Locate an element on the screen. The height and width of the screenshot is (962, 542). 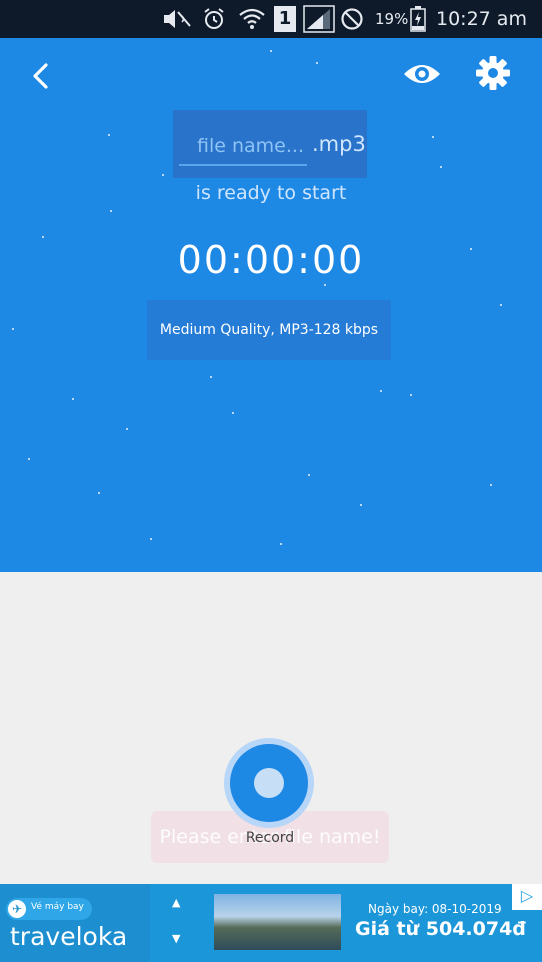
sim-badge: 1 is located at coordinates (285, 19).